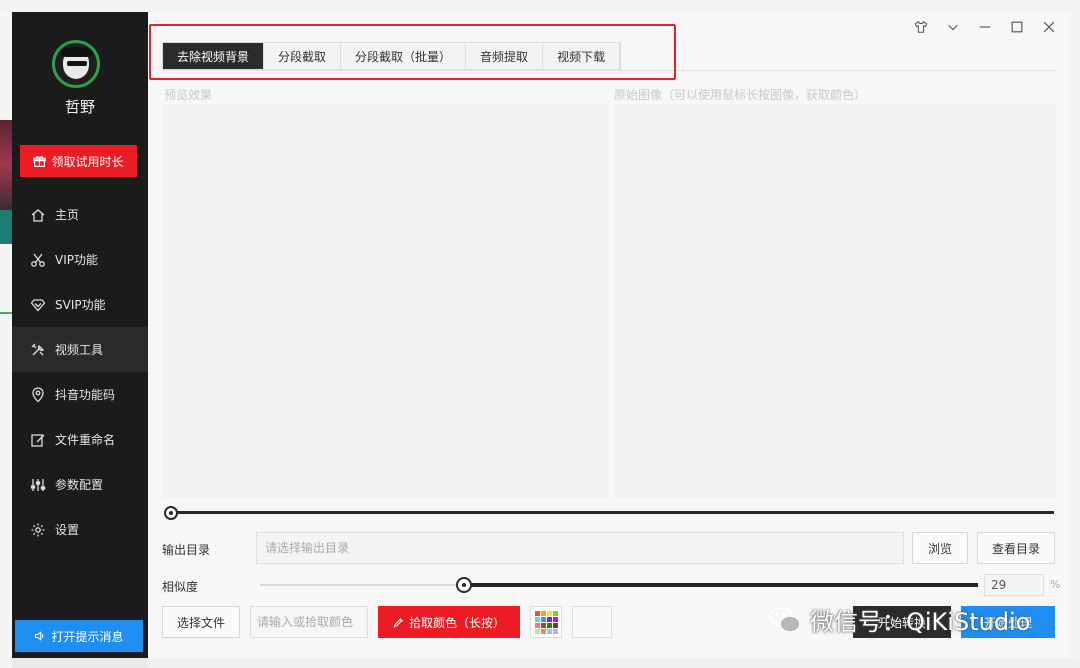 The height and width of the screenshot is (668, 1080). What do you see at coordinates (940, 548) in the screenshot?
I see `browse-button: 浏览` at bounding box center [940, 548].